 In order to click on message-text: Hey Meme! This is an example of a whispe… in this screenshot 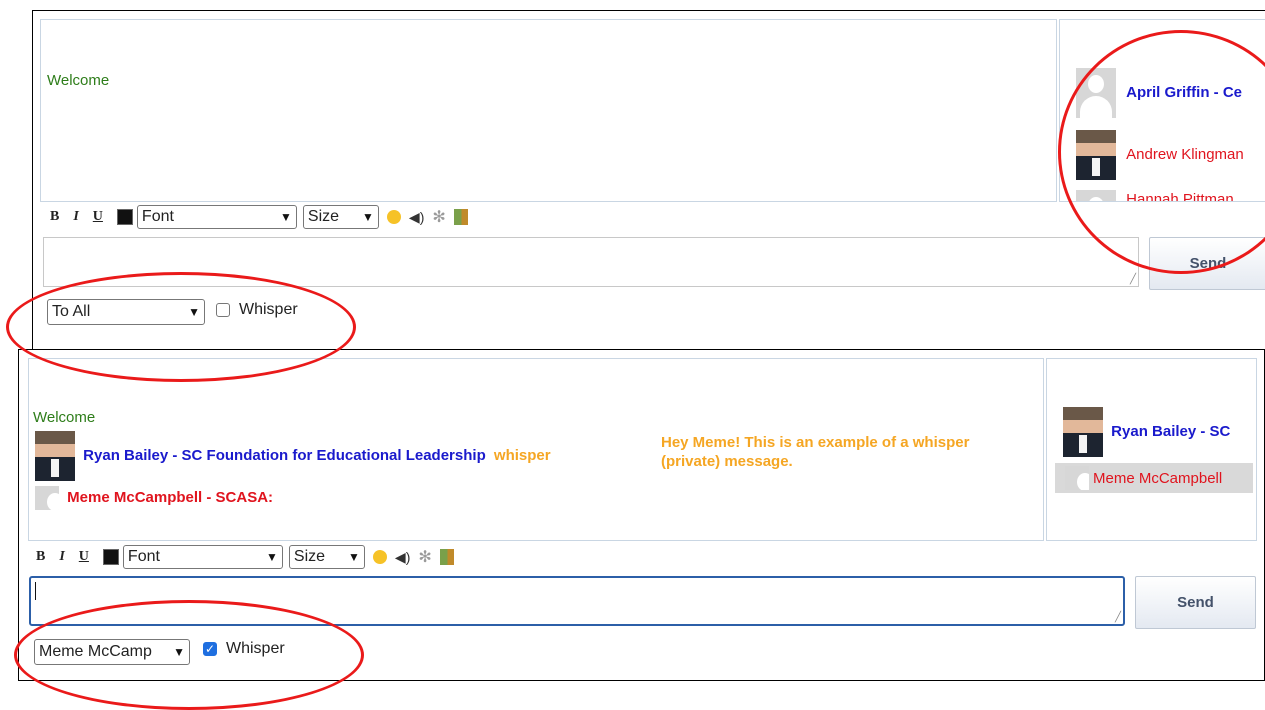, I will do `click(815, 452)`.